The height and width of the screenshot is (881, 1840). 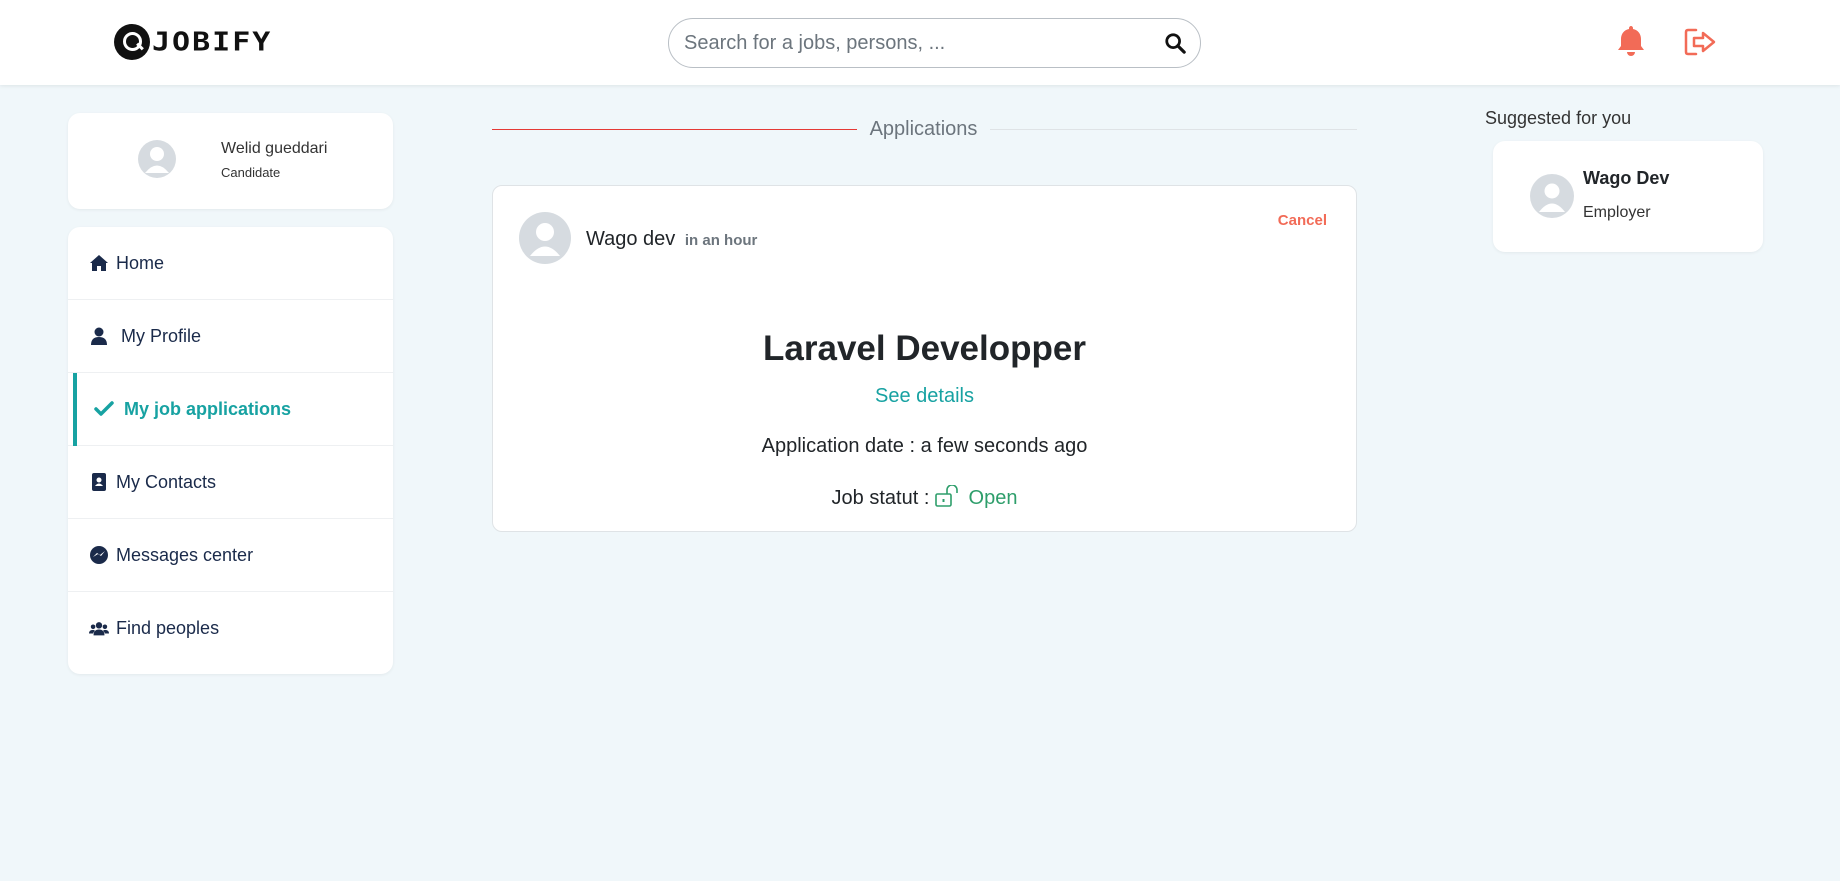 I want to click on employer-name-line: Wago dev in an hour, so click(x=671, y=239).